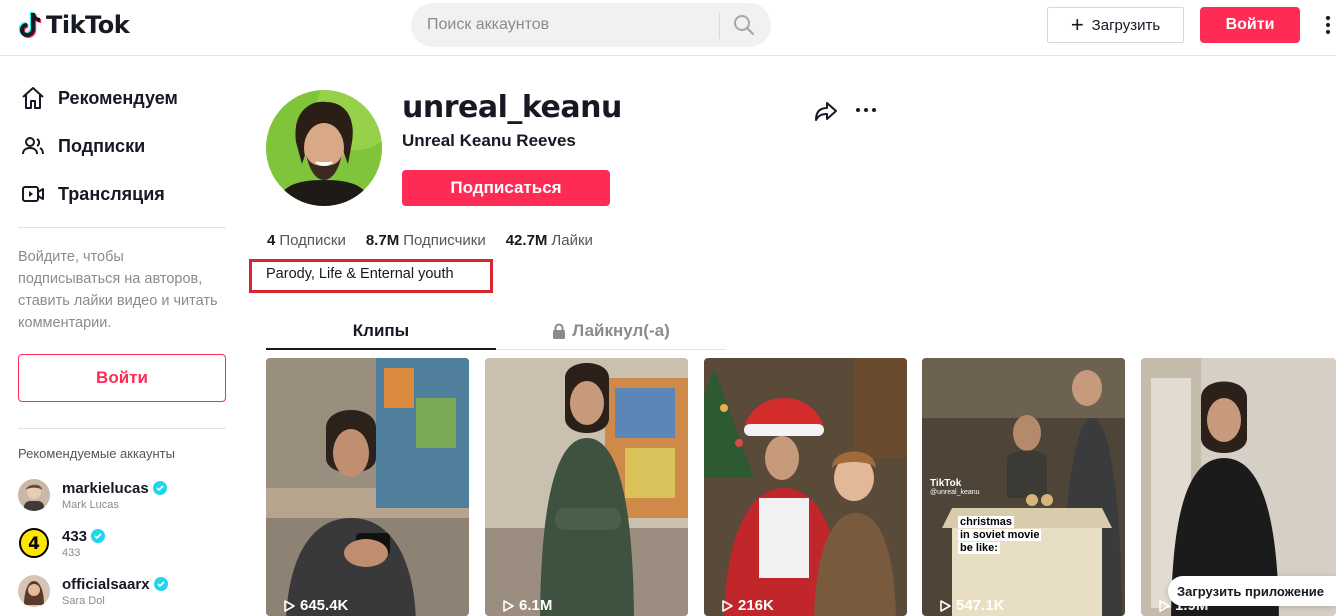 The width and height of the screenshot is (1336, 616). I want to click on recommended-account-item: 4 433 433, so click(62, 543).